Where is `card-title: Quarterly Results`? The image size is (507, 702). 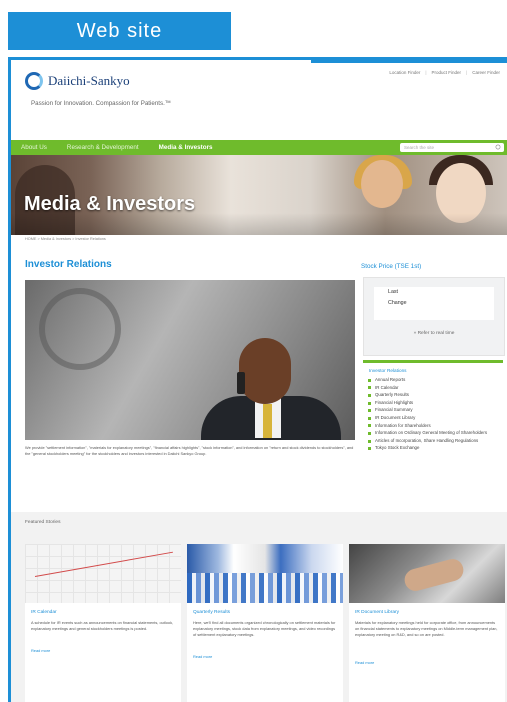 card-title: Quarterly Results is located at coordinates (211, 612).